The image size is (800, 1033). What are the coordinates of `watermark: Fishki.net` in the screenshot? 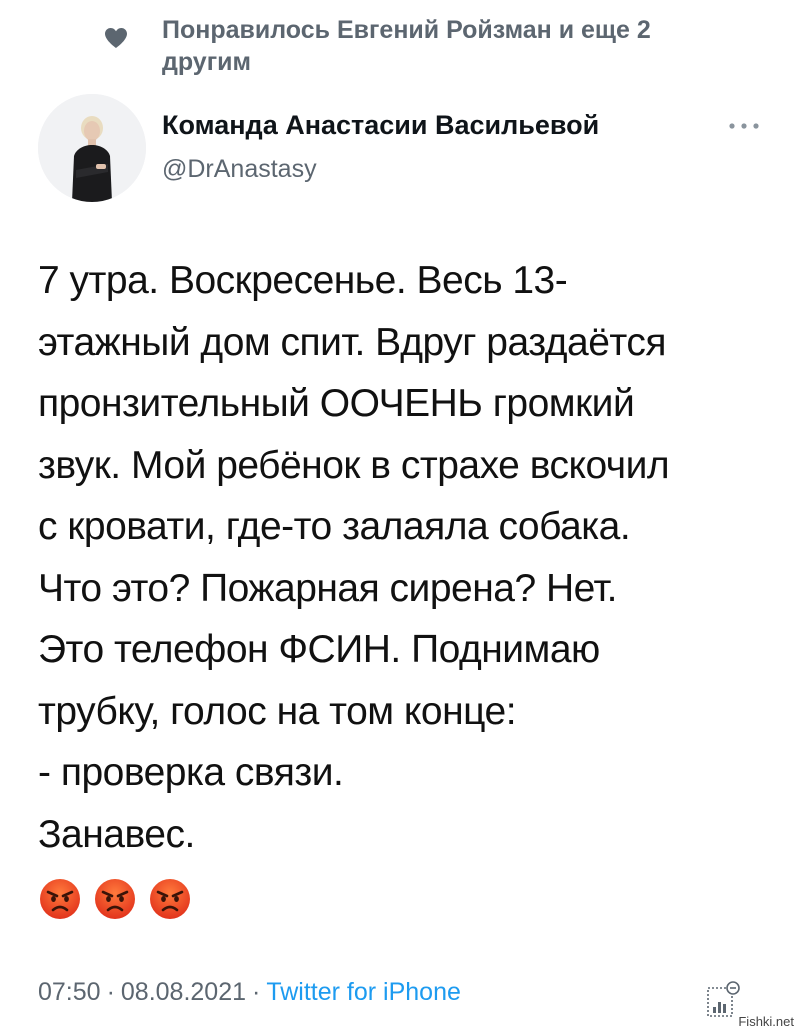 It's located at (766, 1021).